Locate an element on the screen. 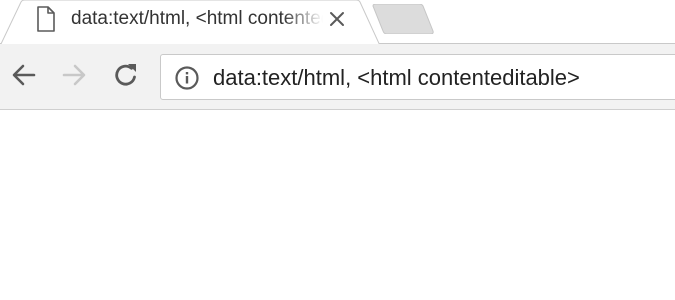 This screenshot has width=675, height=300. new-tab-button is located at coordinates (403, 19).